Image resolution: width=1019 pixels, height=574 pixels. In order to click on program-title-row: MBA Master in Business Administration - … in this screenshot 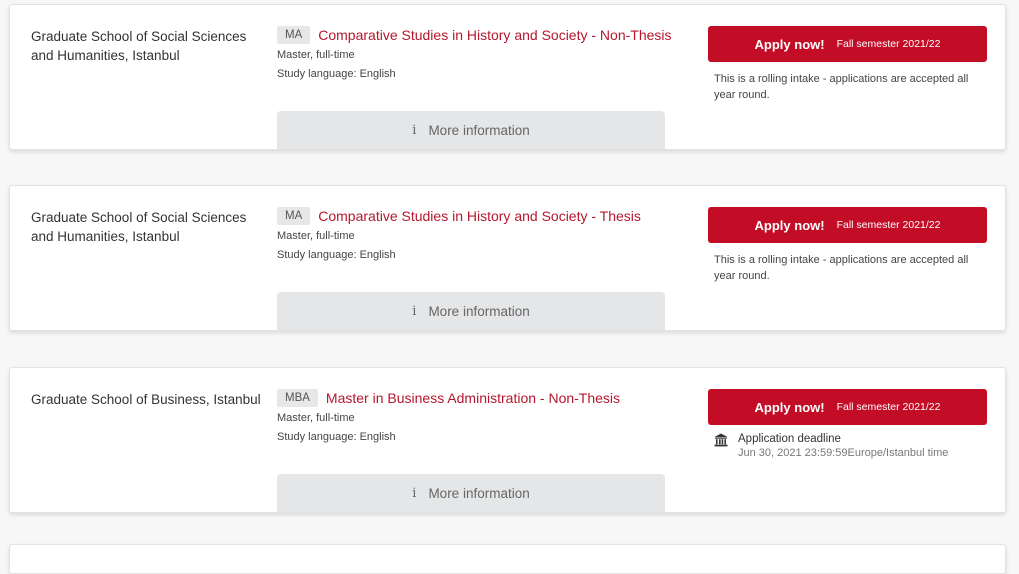, I will do `click(477, 398)`.